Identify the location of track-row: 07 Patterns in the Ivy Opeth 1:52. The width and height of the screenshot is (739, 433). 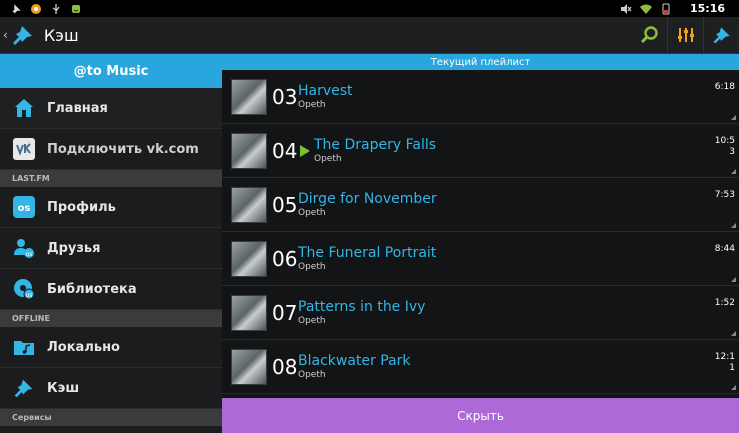
(480, 313).